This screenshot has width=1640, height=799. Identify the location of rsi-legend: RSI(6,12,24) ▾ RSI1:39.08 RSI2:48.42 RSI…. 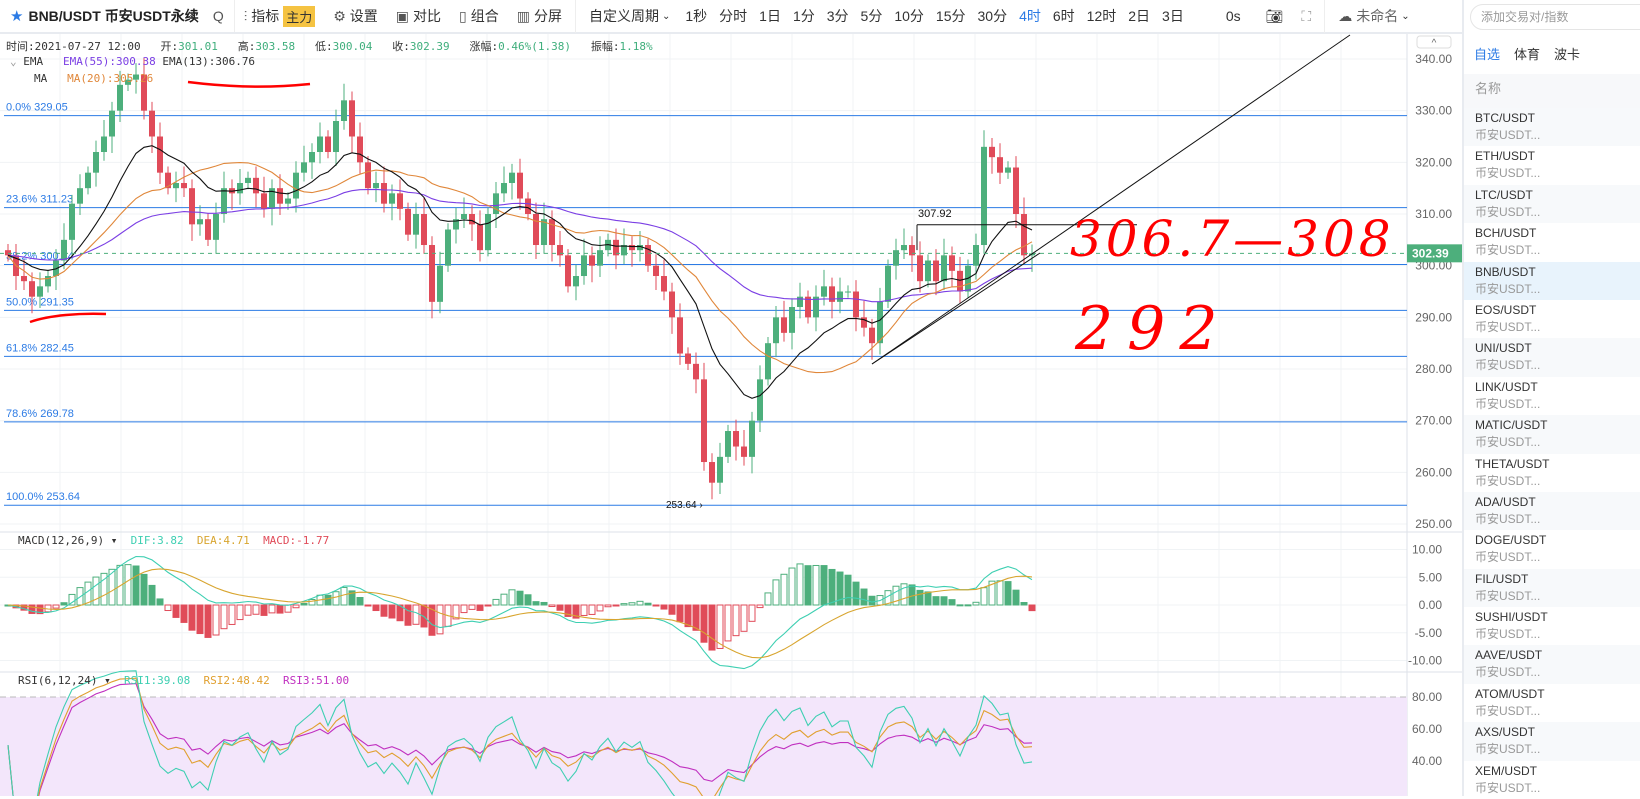
(183, 680).